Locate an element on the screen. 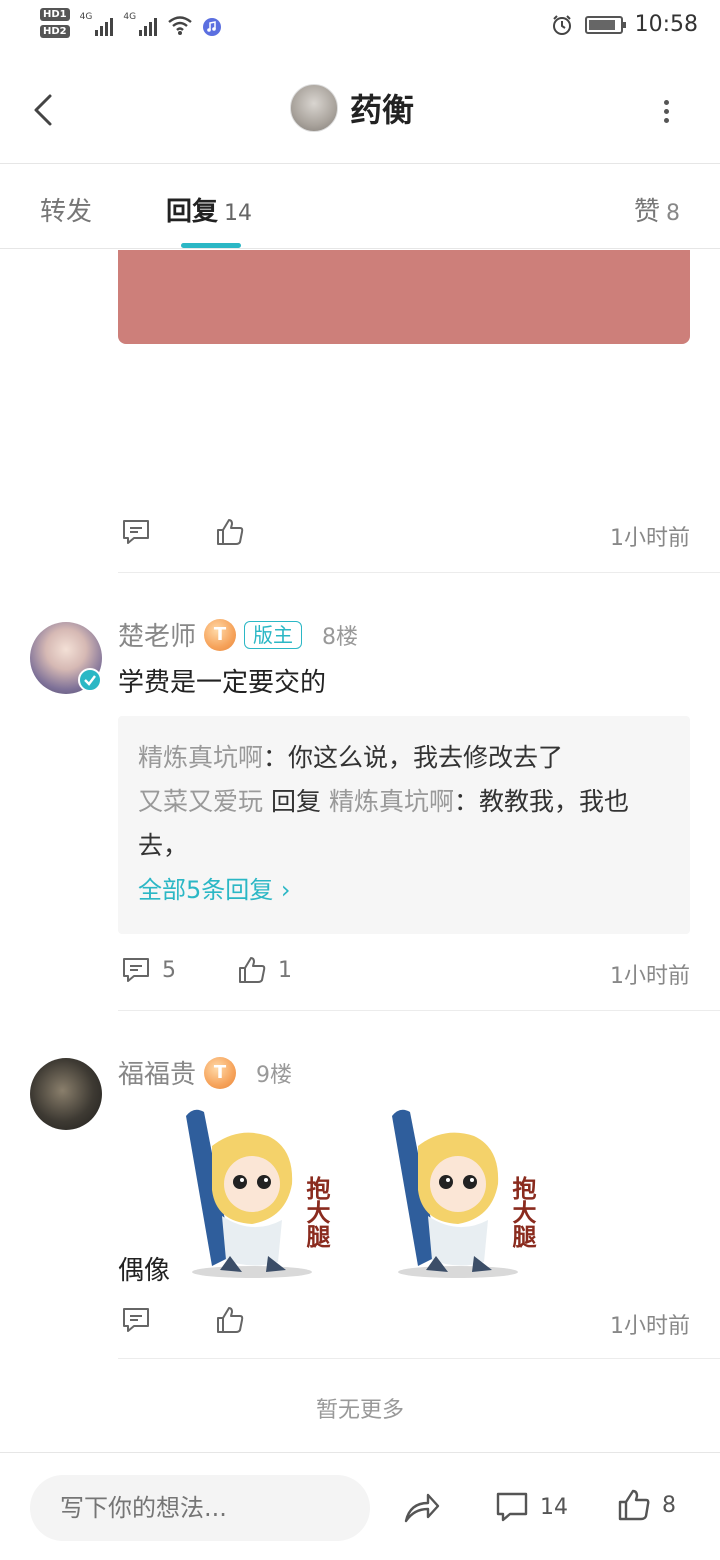 The image size is (720, 1560). reply-item: 又菜又爱玩 回复 精炼真坑啊：教教我，我也去， is located at coordinates (404, 824).